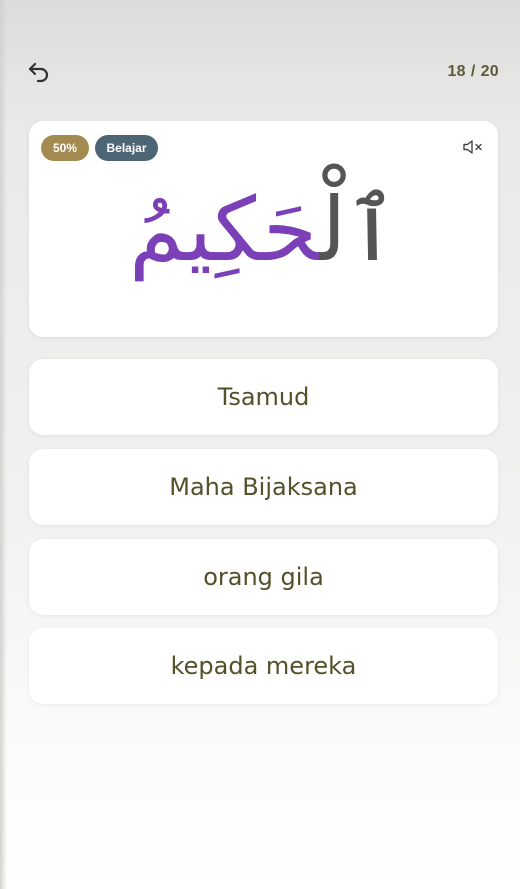 The image size is (520, 889). I want to click on question-progress: 18/20, so click(473, 72).